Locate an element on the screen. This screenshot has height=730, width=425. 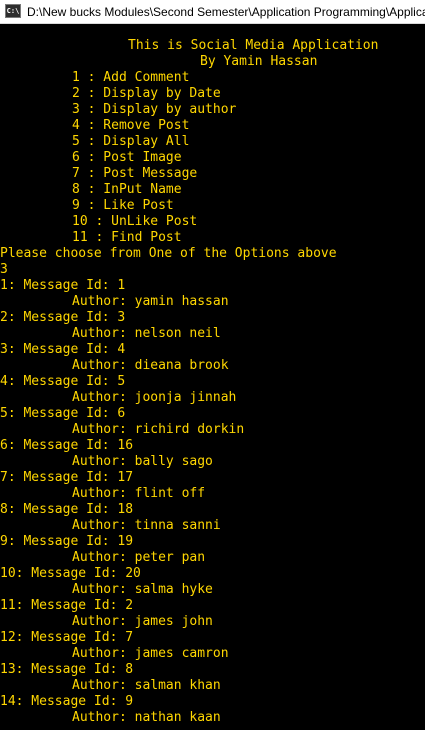
result-message-id: 10: Message Id: 20 is located at coordinates (70, 573).